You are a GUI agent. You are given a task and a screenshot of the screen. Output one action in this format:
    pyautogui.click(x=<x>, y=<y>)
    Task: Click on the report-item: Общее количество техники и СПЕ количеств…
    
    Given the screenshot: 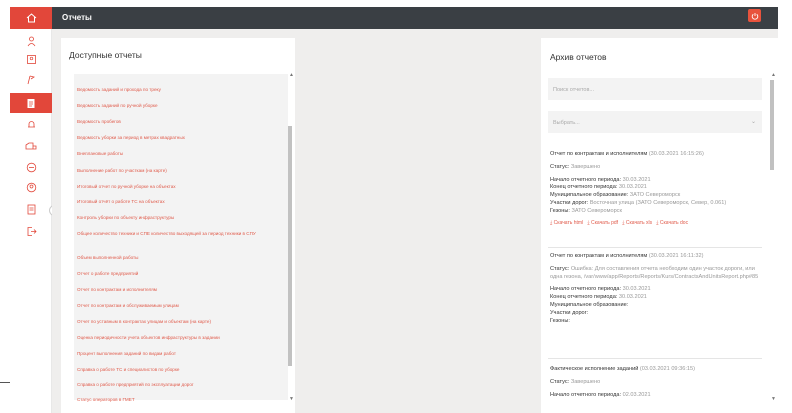 What is the action you would take?
    pyautogui.click(x=179, y=234)
    